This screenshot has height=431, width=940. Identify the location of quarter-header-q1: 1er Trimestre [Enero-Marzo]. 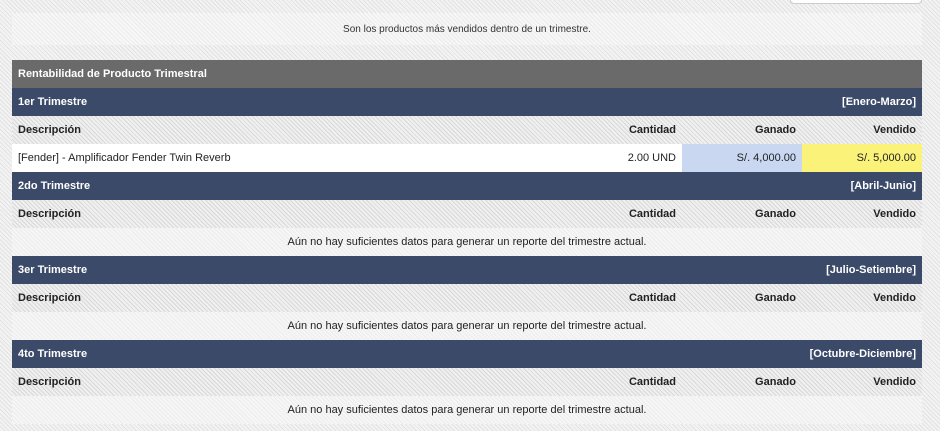
(467, 102).